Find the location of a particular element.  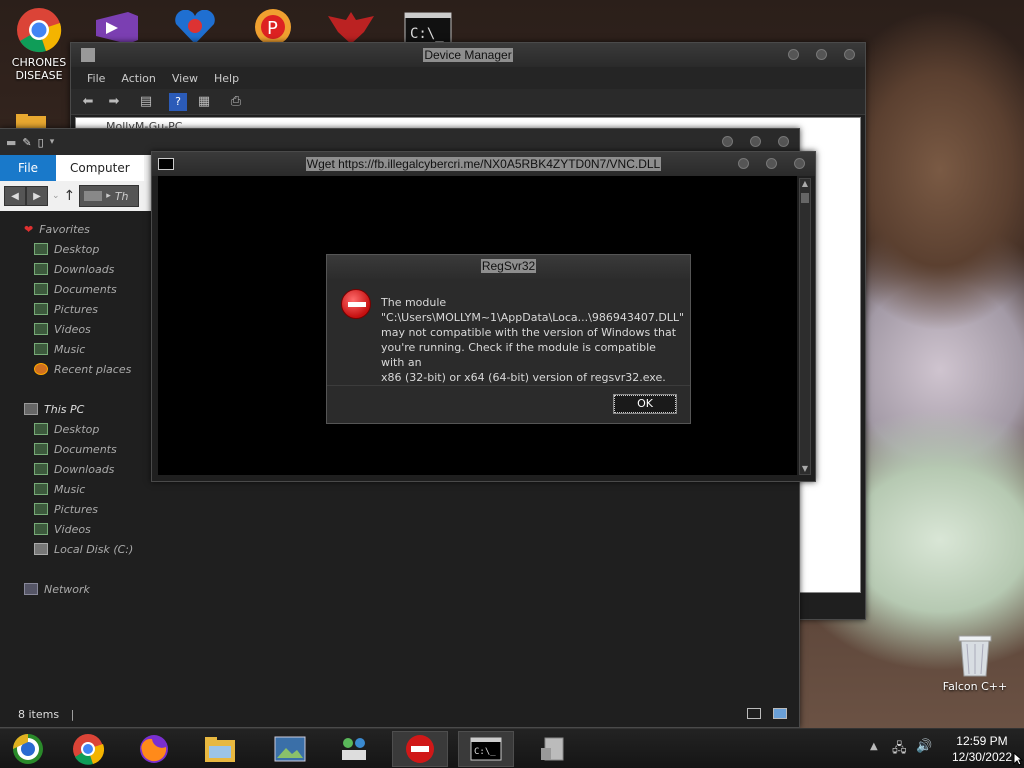

desktop-icon-visual-studio is located at coordinates (116, 28).